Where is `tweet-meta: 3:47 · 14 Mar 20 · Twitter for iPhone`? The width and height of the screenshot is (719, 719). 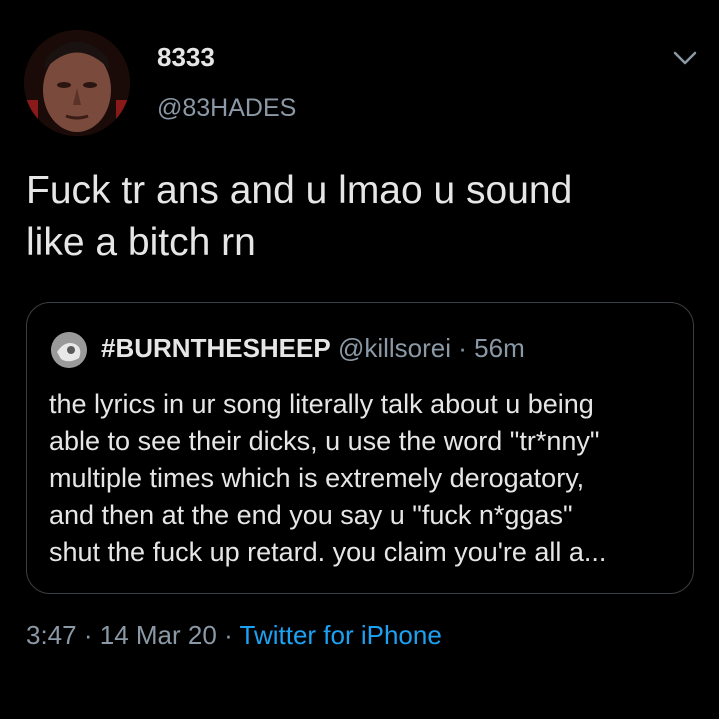 tweet-meta: 3:47 · 14 Mar 20 · Twitter for iPhone is located at coordinates (234, 635).